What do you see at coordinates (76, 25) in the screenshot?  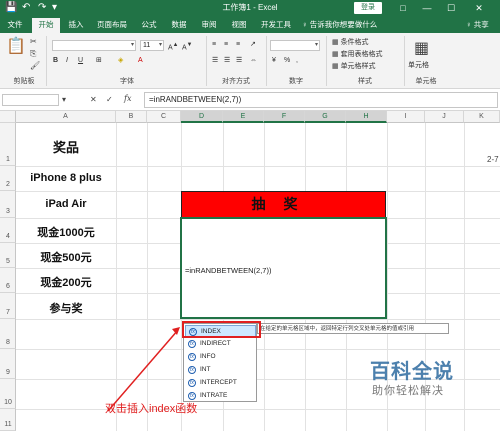 I see `tab-insert: 插入` at bounding box center [76, 25].